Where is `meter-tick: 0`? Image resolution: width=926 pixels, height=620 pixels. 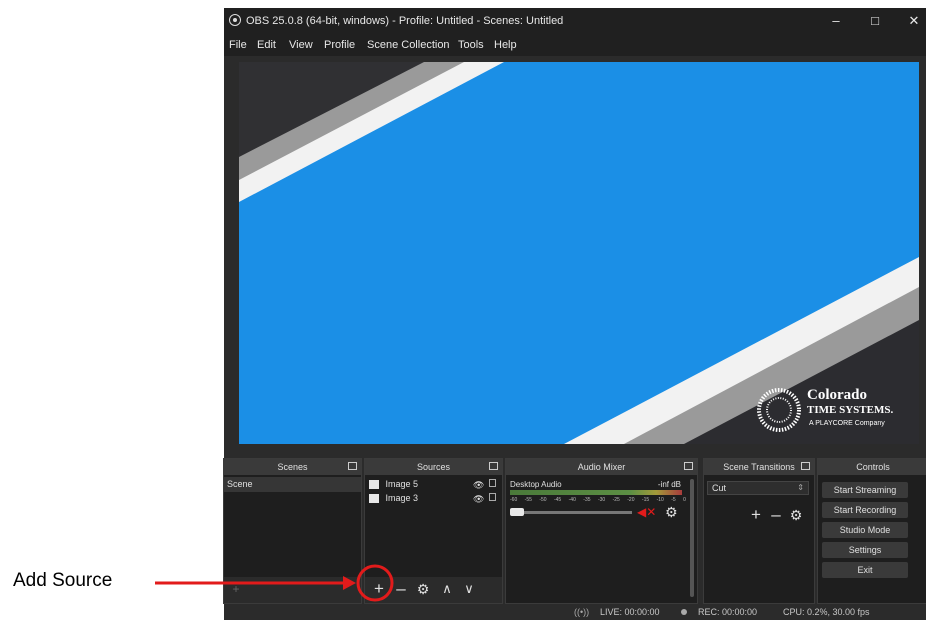 meter-tick: 0 is located at coordinates (684, 500).